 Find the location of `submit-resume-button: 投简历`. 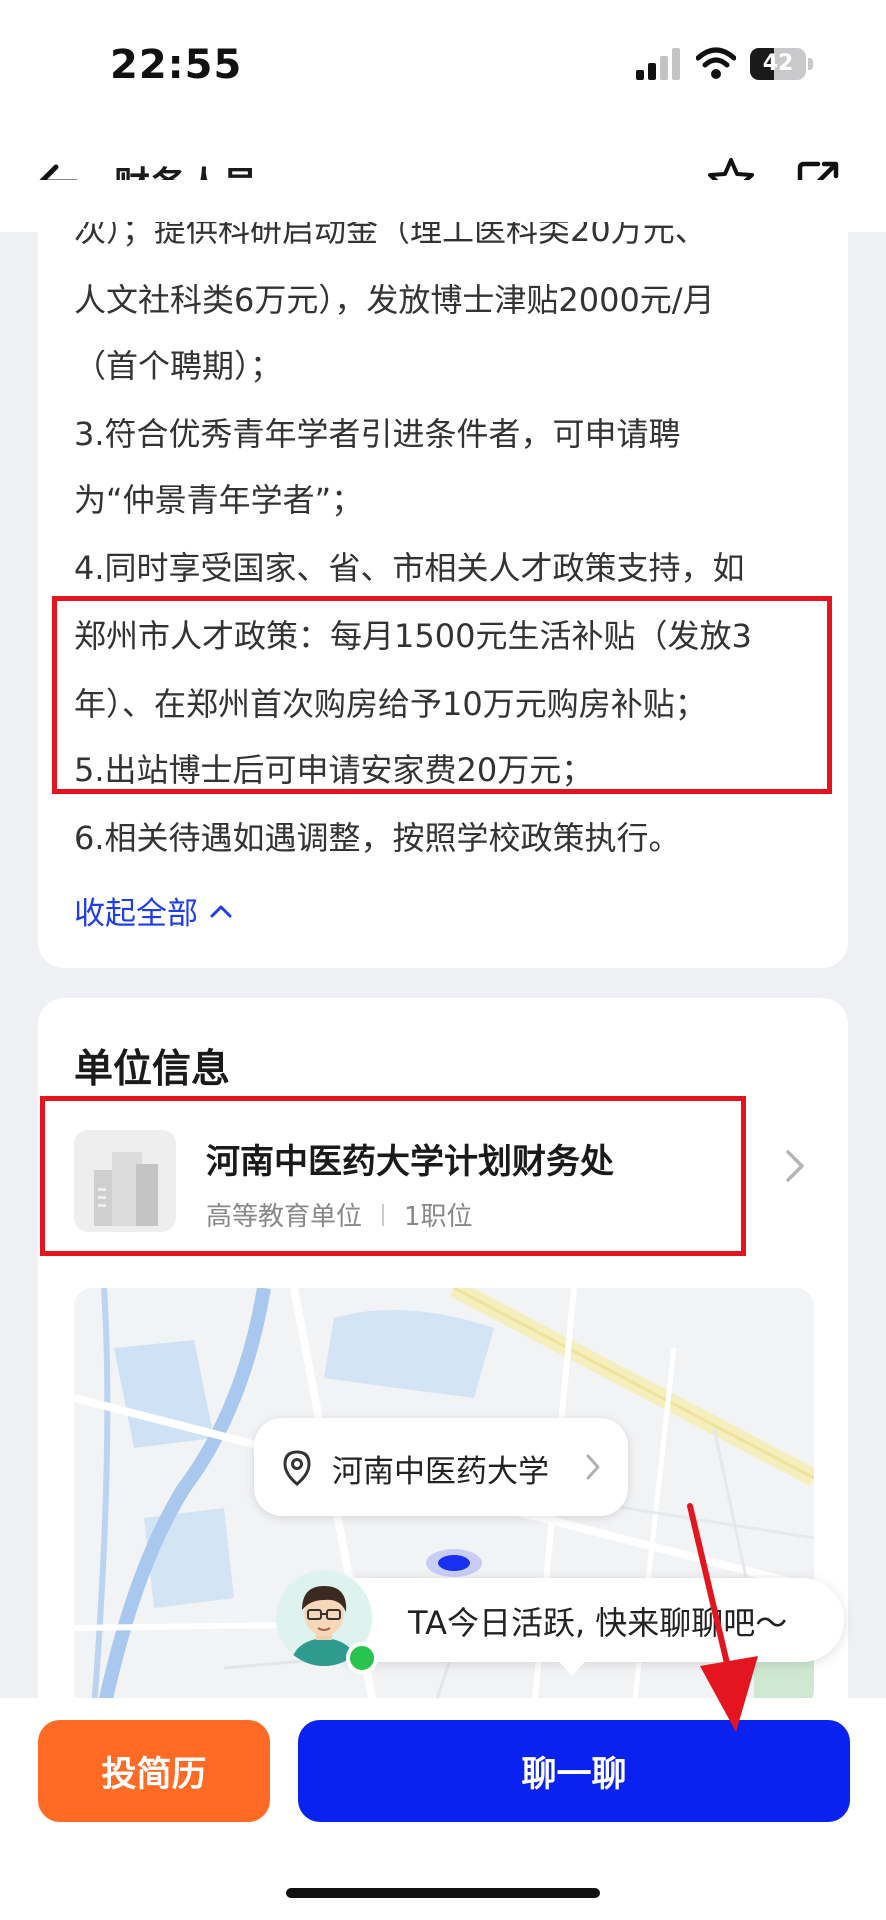

submit-resume-button: 投简历 is located at coordinates (154, 1771).